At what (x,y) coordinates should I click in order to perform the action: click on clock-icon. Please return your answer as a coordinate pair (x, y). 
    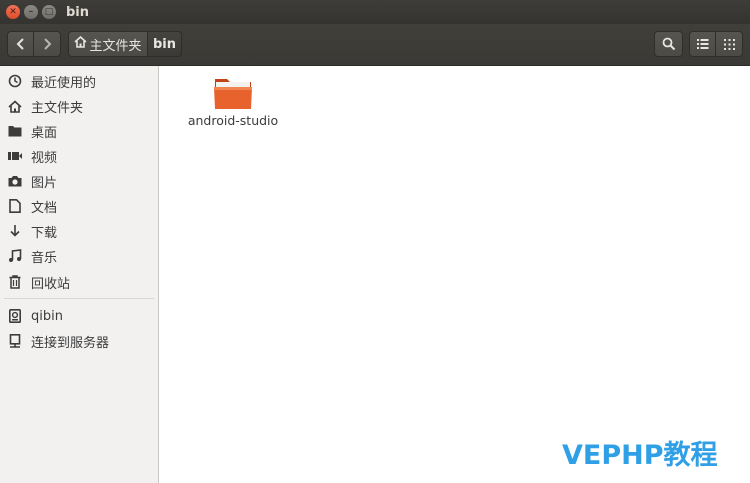
    Looking at the image, I should click on (15, 81).